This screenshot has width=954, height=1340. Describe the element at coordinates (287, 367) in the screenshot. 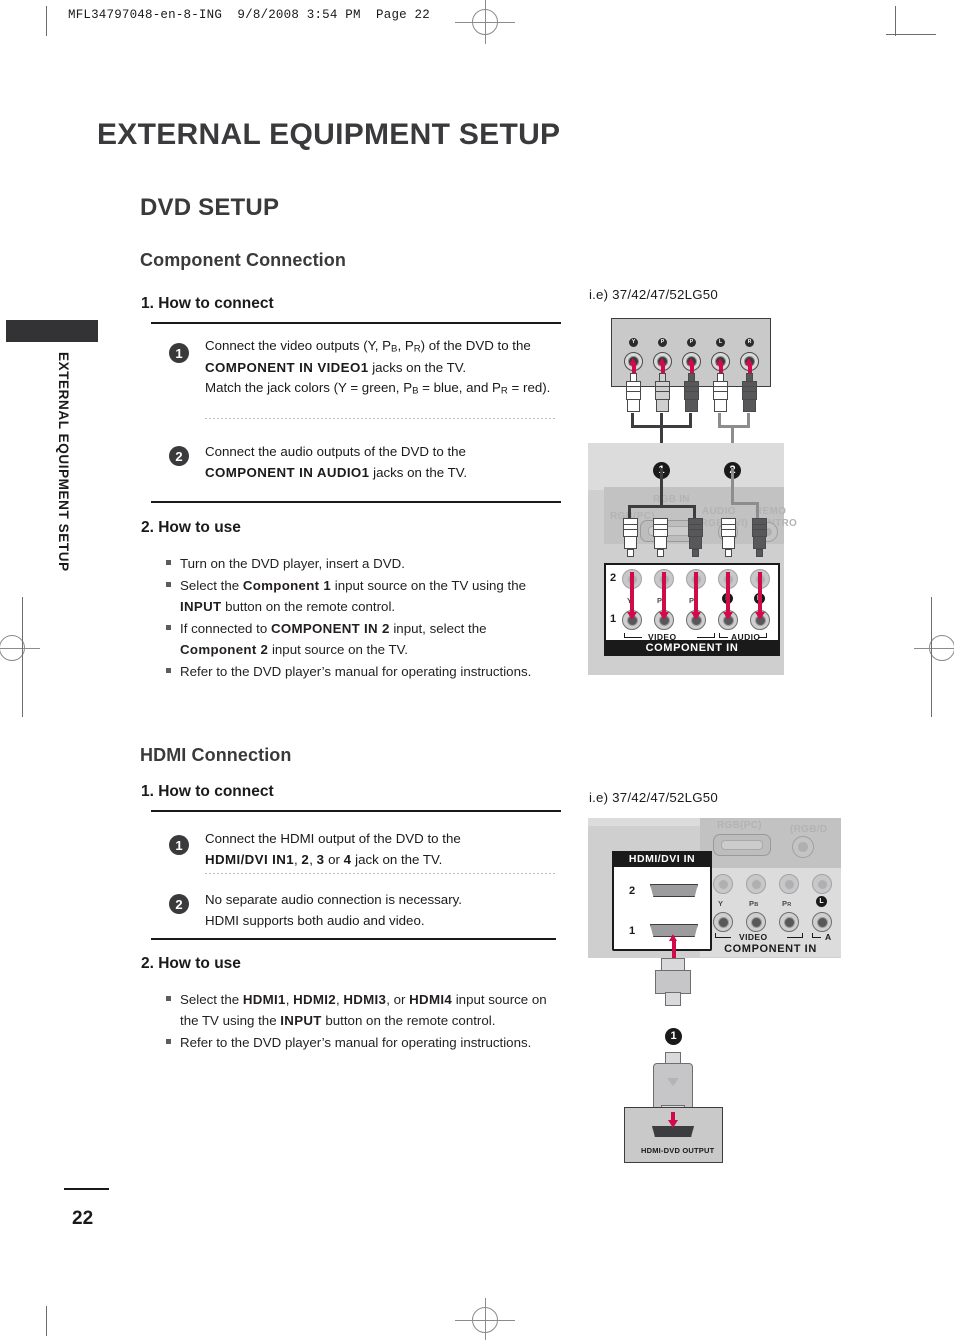

I see `step1-bold-component-in-video1: COMPONENT IN VIDEO1` at that location.